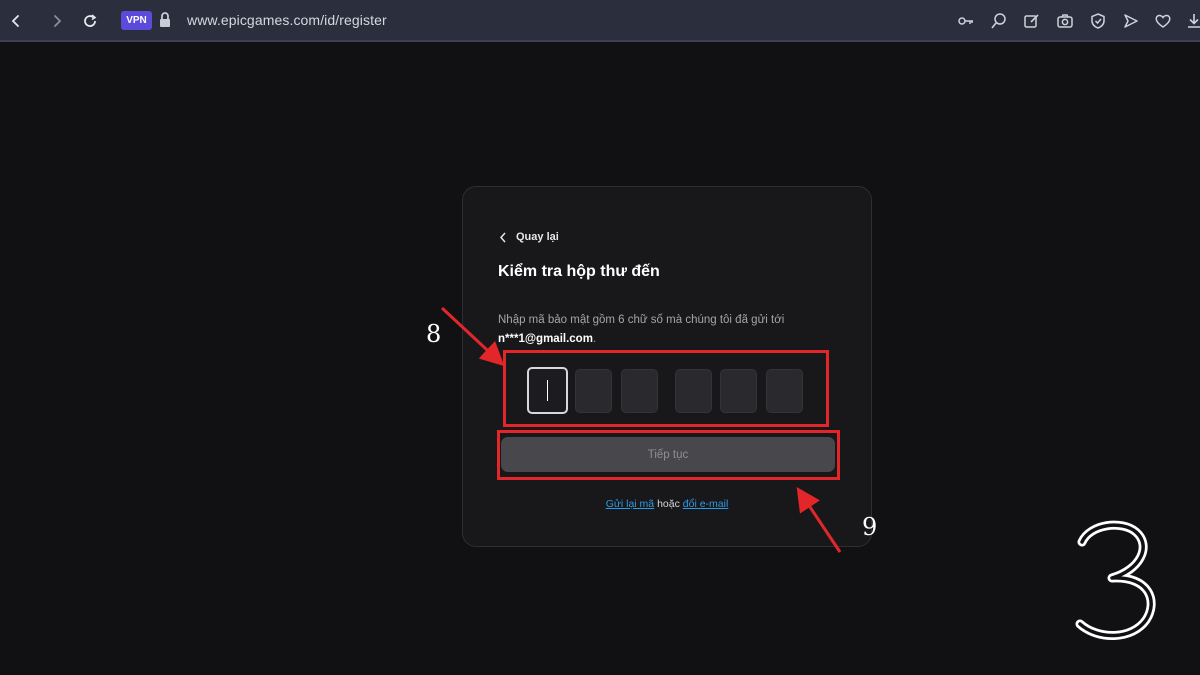  I want to click on annotation-arrows, so click(641, 429).